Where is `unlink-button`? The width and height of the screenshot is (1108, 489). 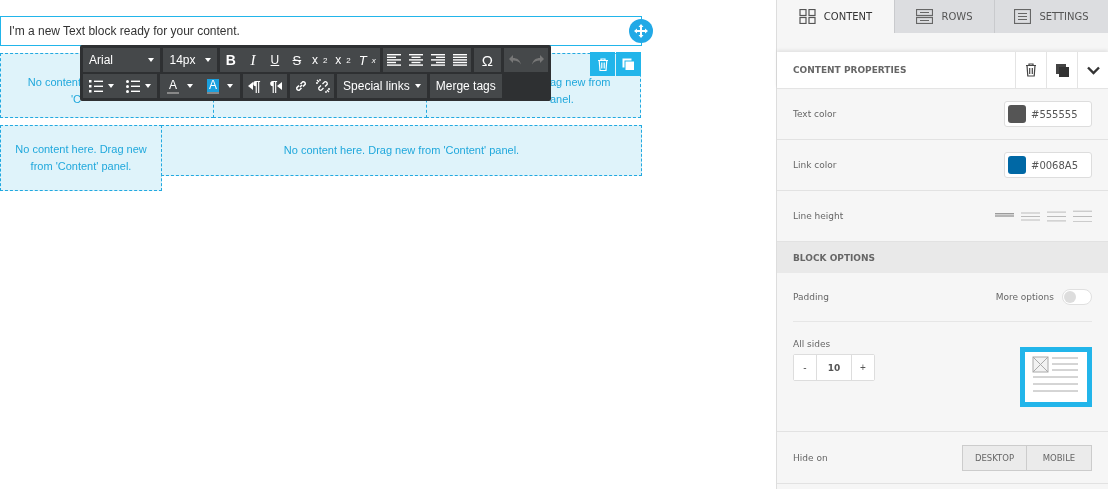 unlink-button is located at coordinates (323, 86).